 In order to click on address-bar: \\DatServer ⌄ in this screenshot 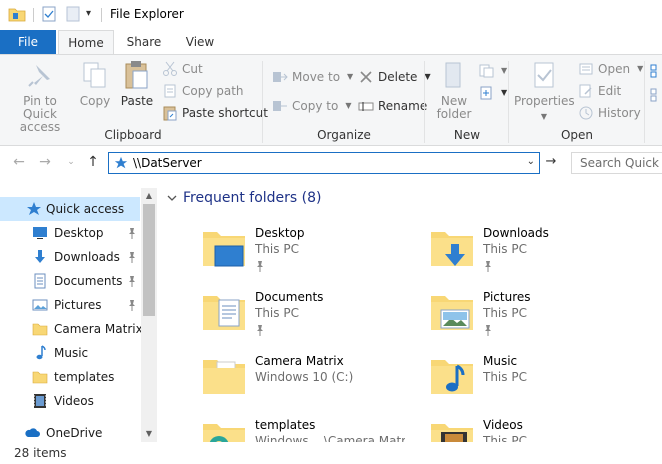, I will do `click(324, 163)`.